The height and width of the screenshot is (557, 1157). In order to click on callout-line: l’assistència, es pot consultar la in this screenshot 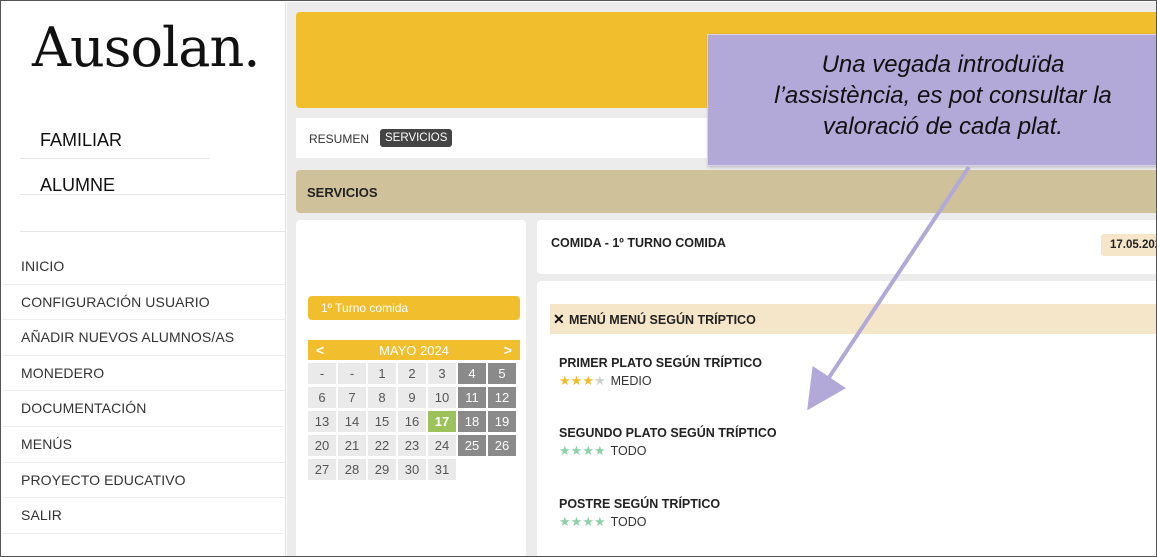, I will do `click(943, 95)`.